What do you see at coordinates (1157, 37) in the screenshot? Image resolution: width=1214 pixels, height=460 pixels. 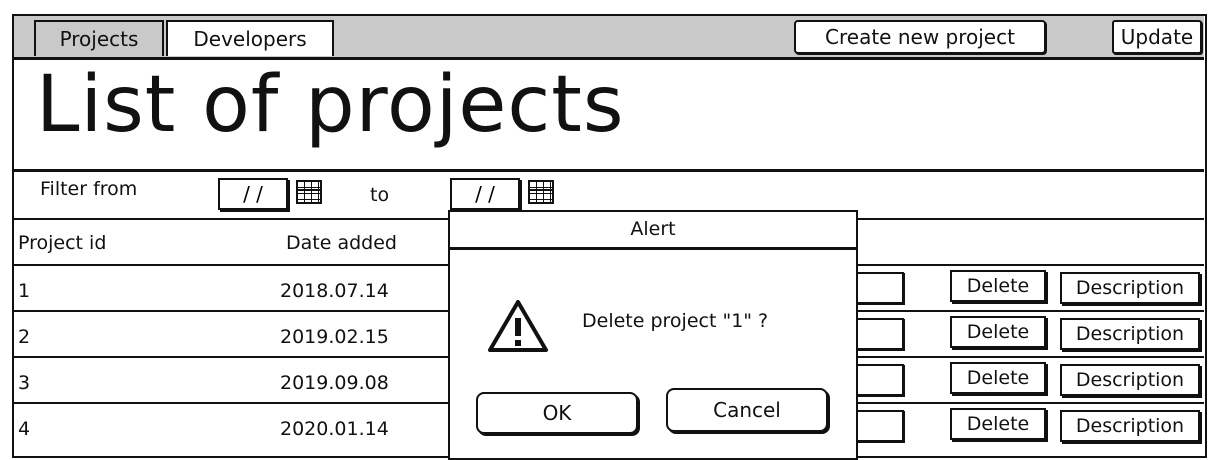 I see `update-button: Update` at bounding box center [1157, 37].